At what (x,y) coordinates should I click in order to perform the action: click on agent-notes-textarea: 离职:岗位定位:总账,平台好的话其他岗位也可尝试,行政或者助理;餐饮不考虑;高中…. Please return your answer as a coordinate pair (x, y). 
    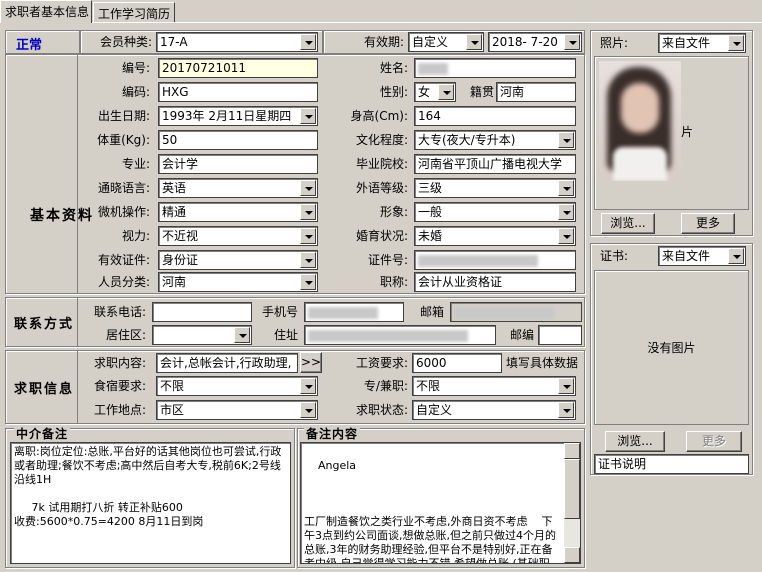
    Looking at the image, I should click on (150, 503).